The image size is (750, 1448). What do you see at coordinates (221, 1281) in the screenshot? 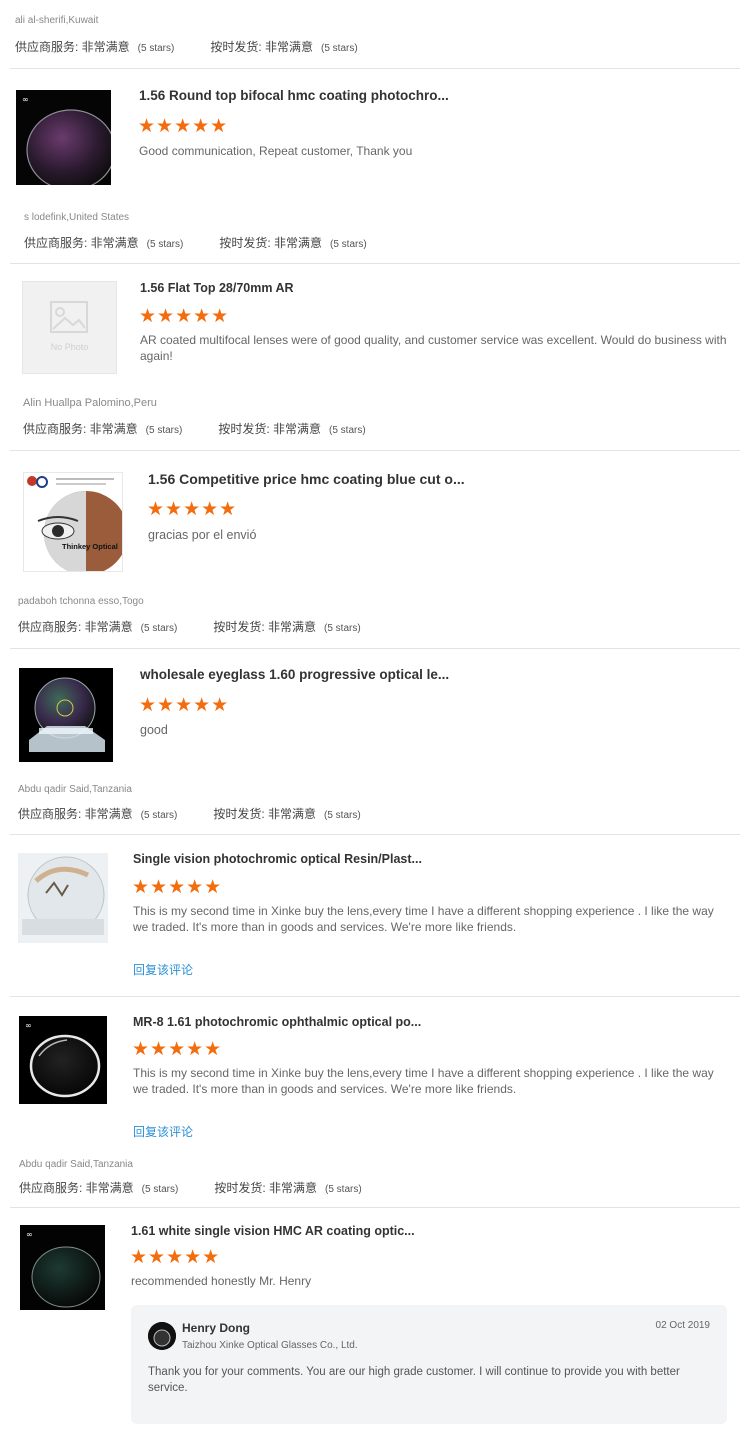
I see `review-comment: recommended honestly Mr. Henry` at bounding box center [221, 1281].